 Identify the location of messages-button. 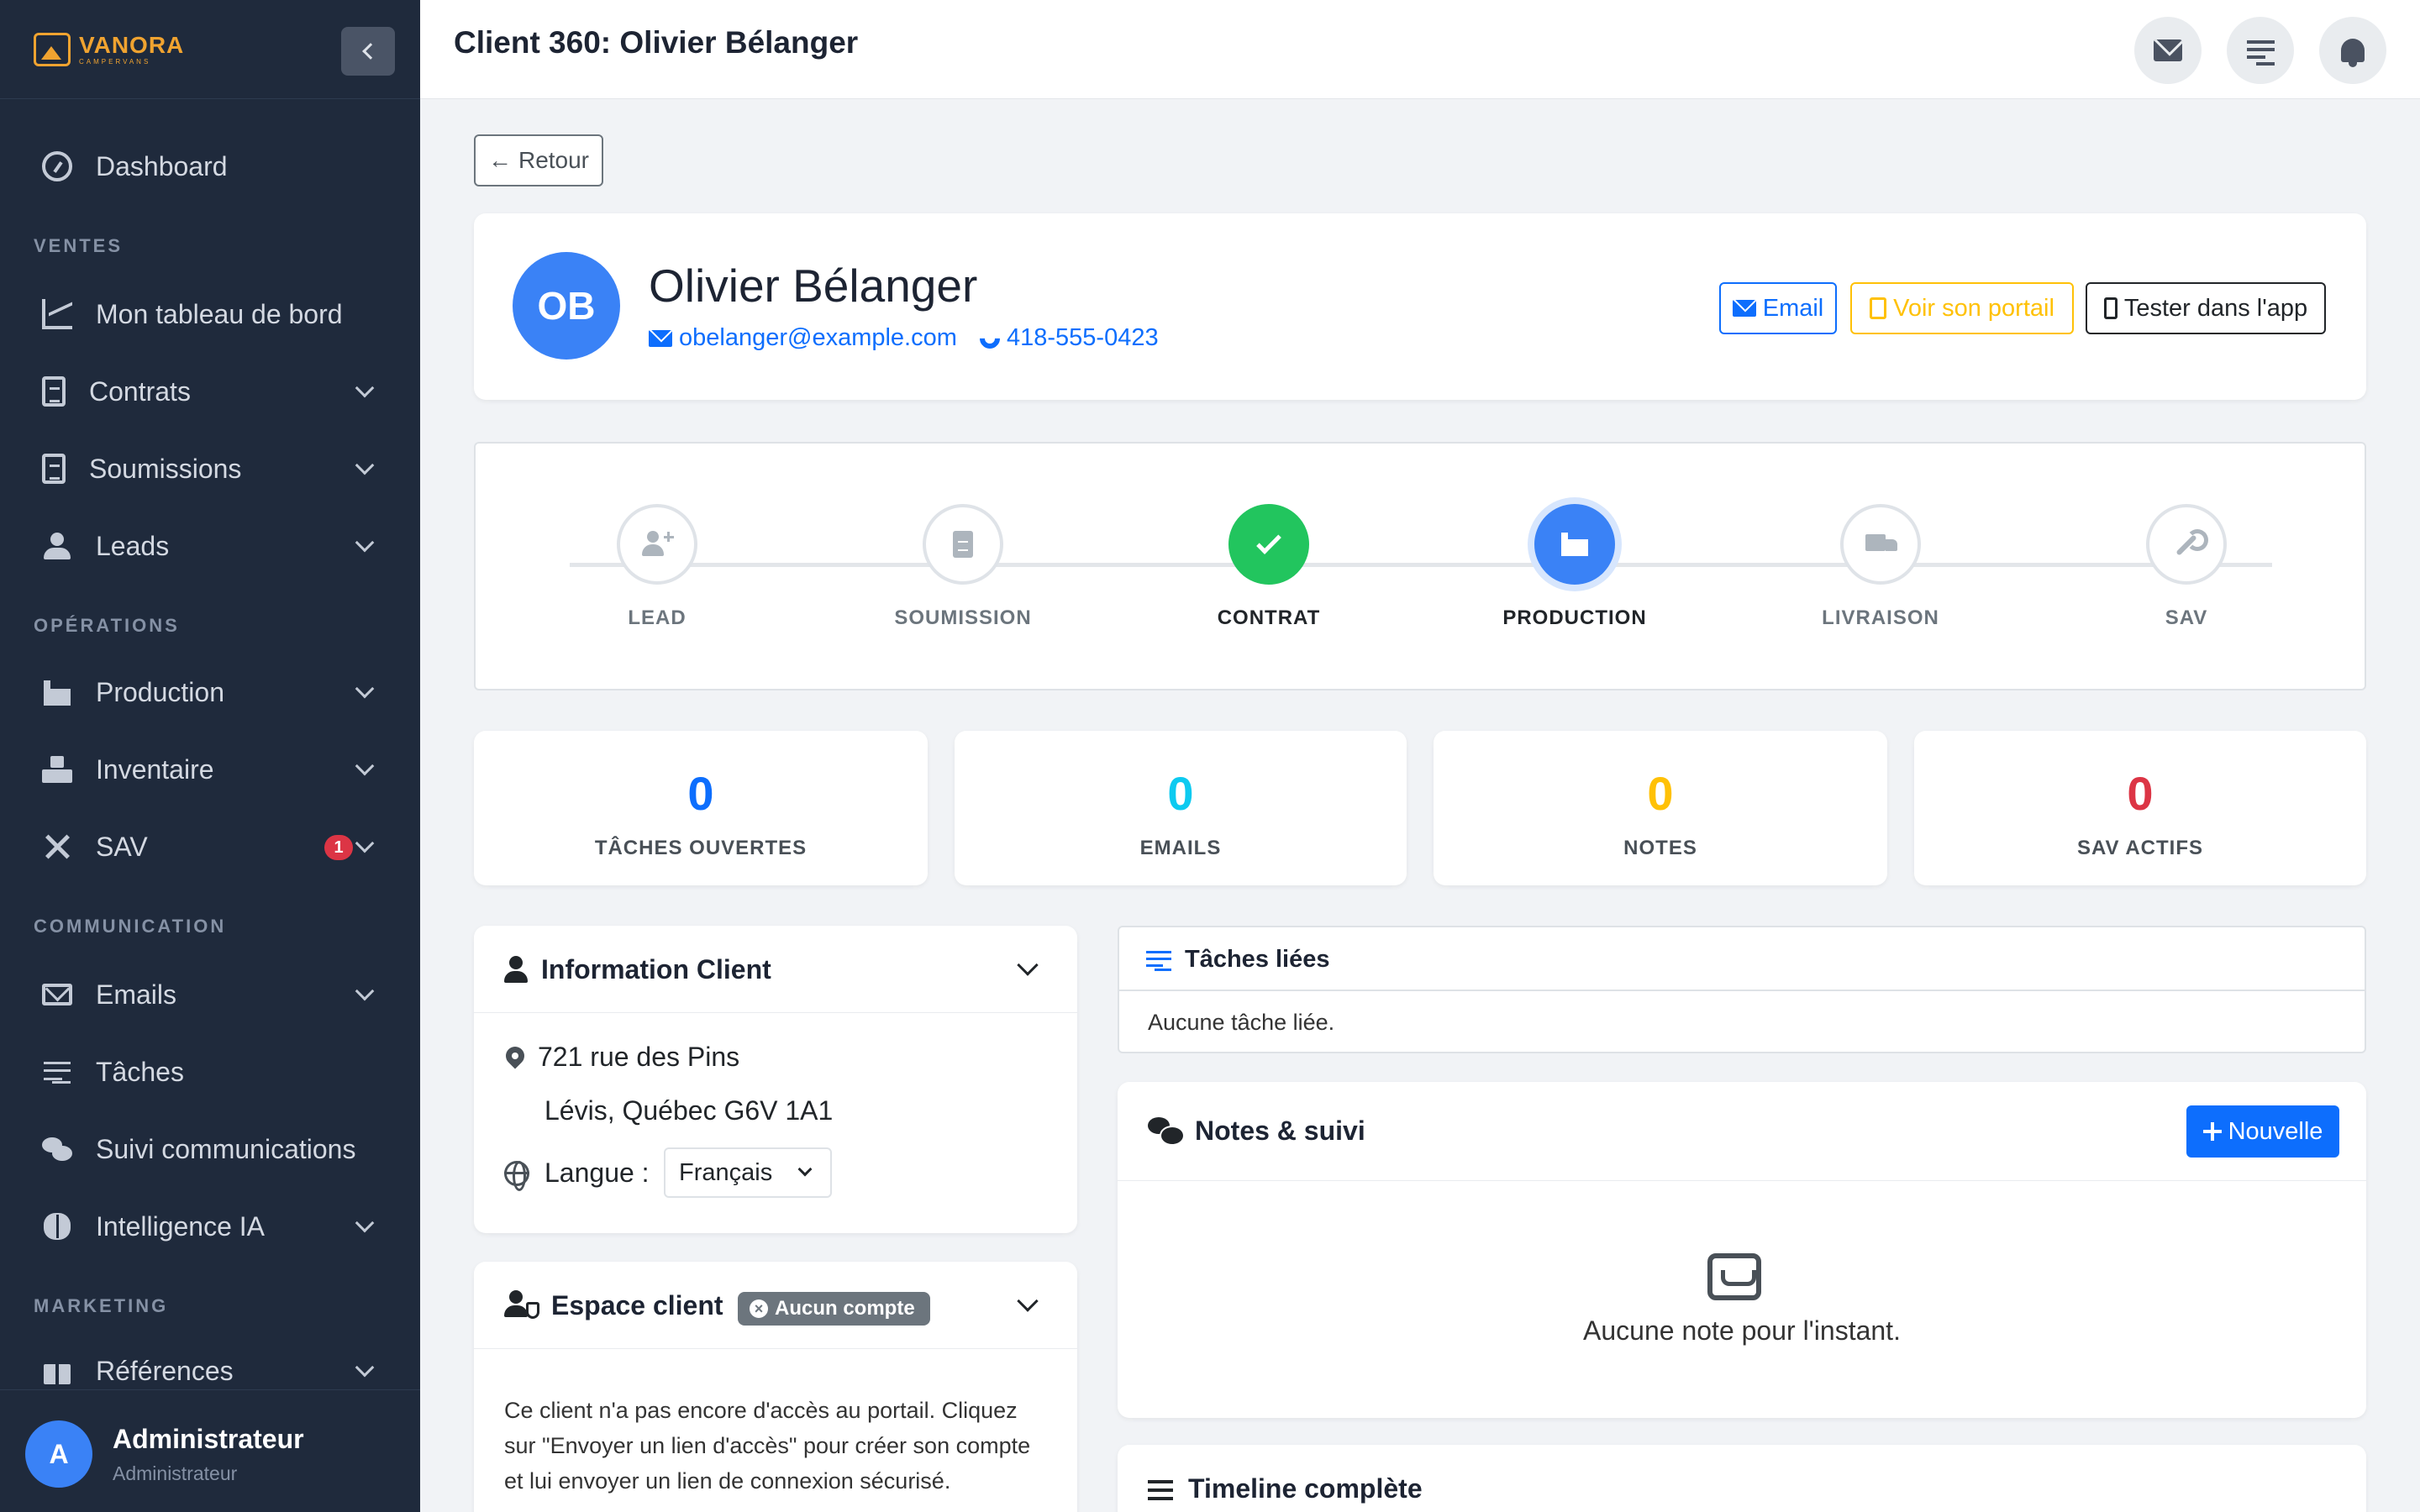
(2168, 50).